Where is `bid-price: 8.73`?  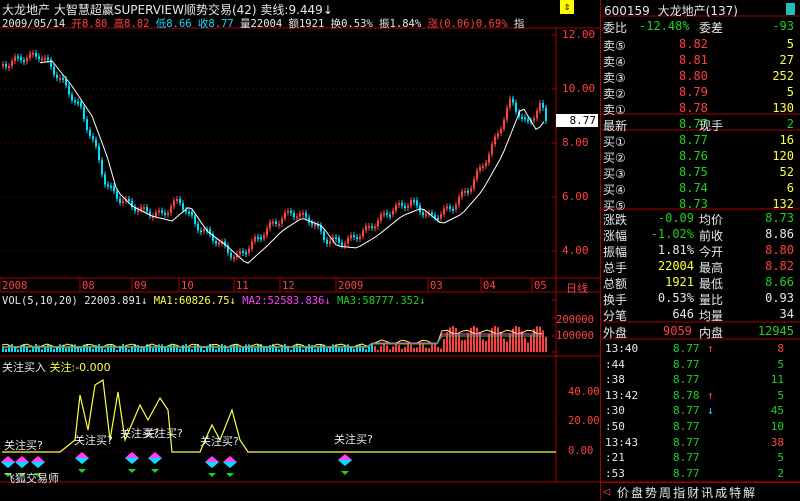
bid-price: 8.73 is located at coordinates (693, 204).